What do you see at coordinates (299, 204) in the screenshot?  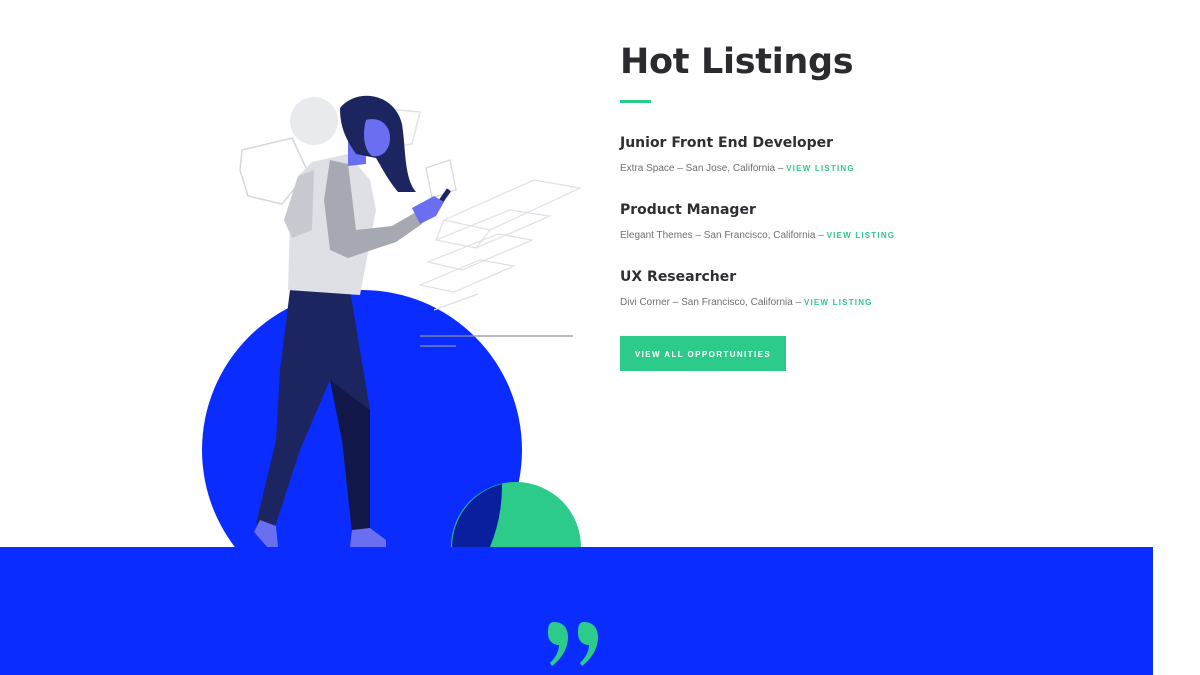 I see `woman-arm-back` at bounding box center [299, 204].